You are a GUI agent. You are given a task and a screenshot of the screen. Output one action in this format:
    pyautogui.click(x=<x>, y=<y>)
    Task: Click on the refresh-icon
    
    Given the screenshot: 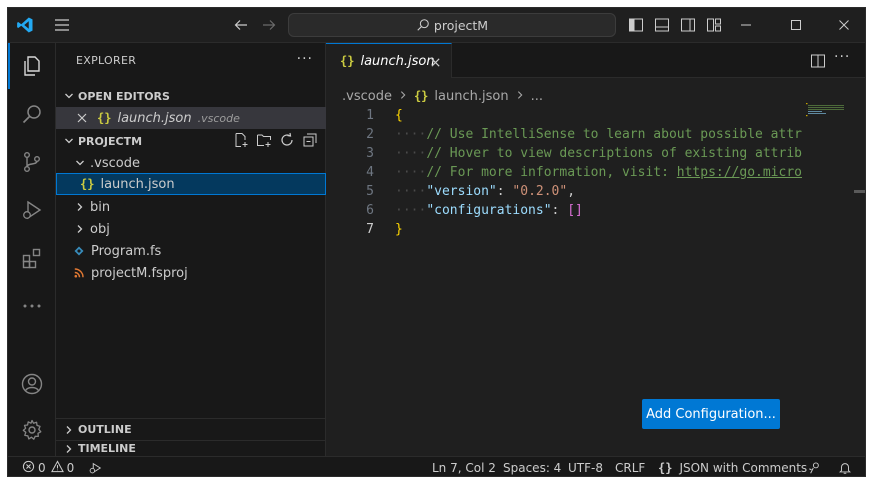 What is the action you would take?
    pyautogui.click(x=287, y=141)
    